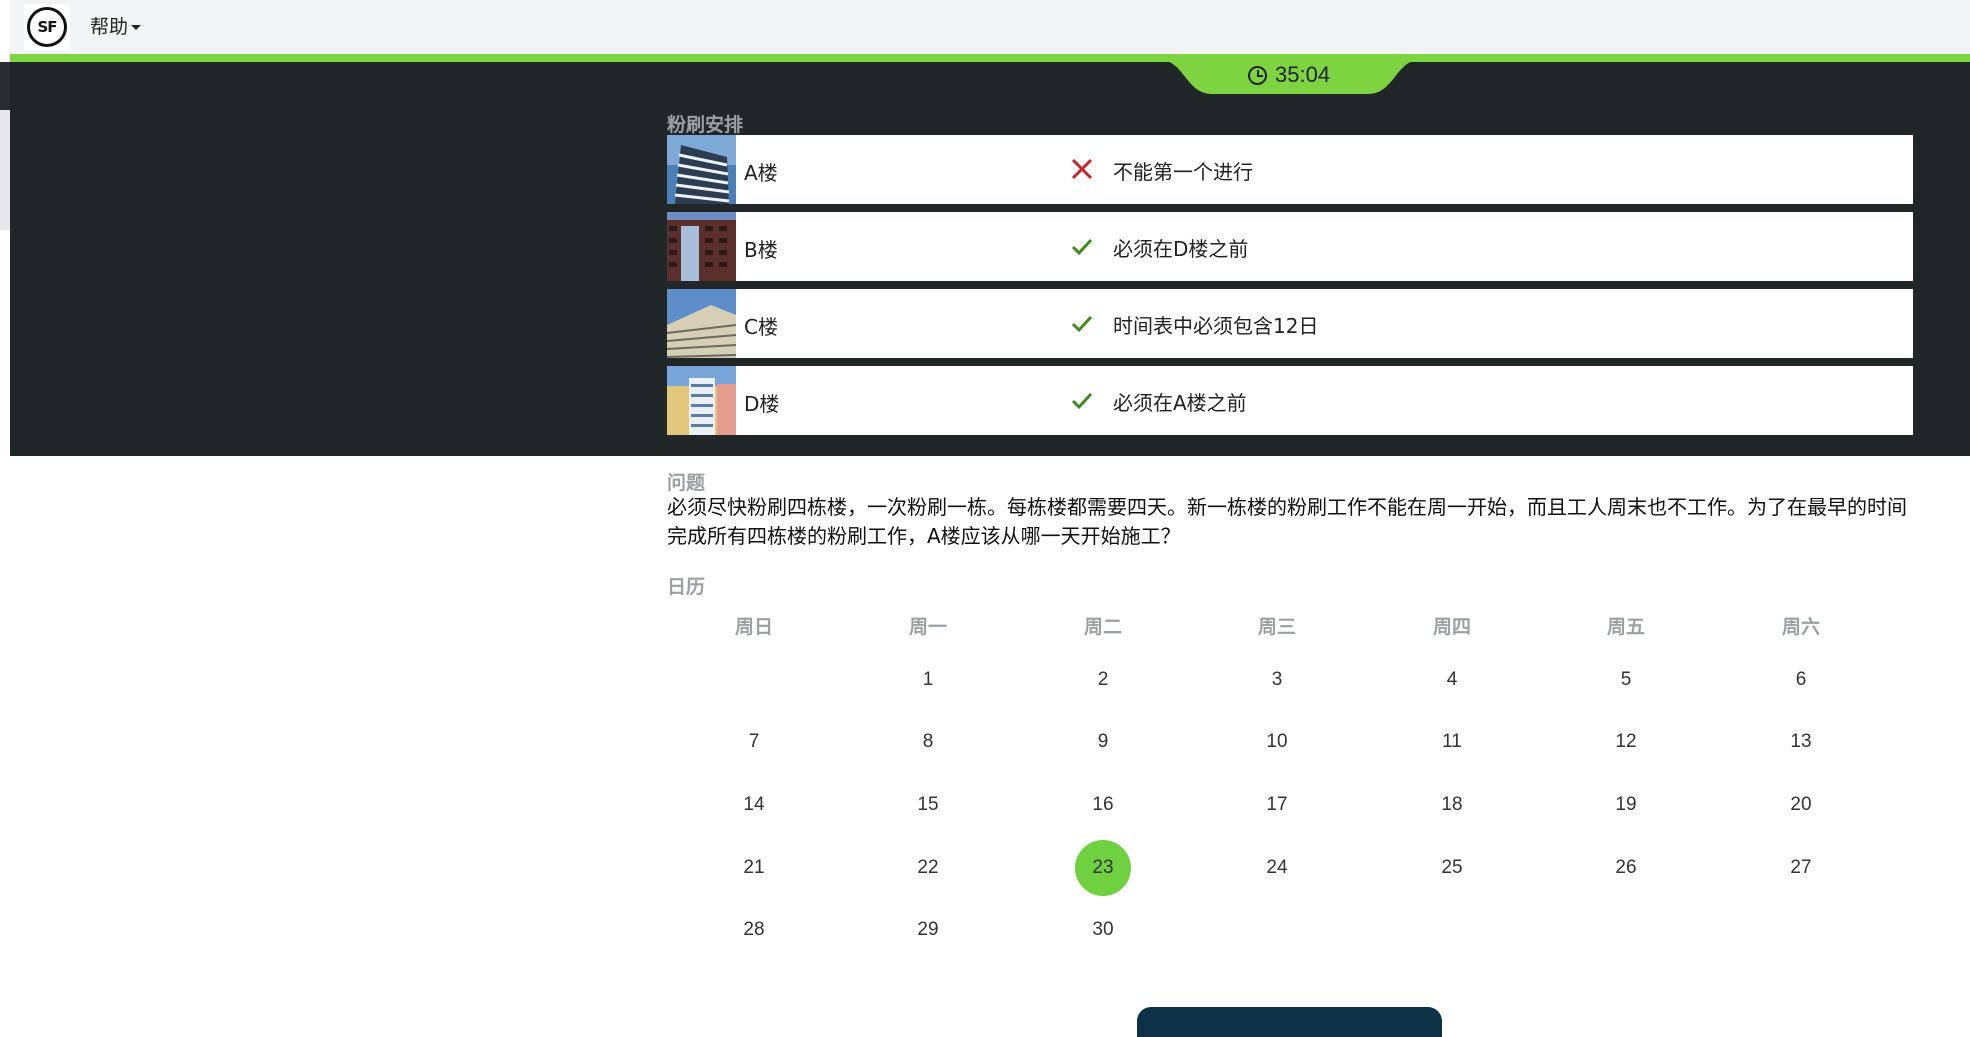 The image size is (1970, 1037). I want to click on weekday-tue: 周二, so click(1102, 627).